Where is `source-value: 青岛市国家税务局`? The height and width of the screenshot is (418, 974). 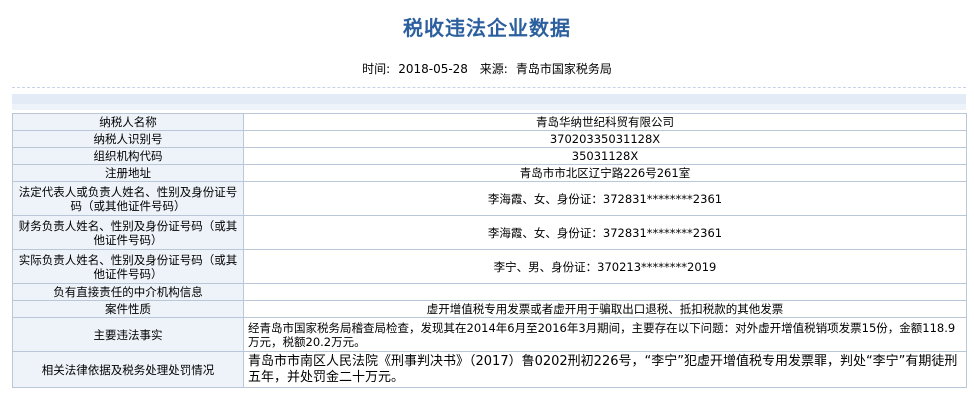
source-value: 青岛市国家税务局 is located at coordinates (563, 69).